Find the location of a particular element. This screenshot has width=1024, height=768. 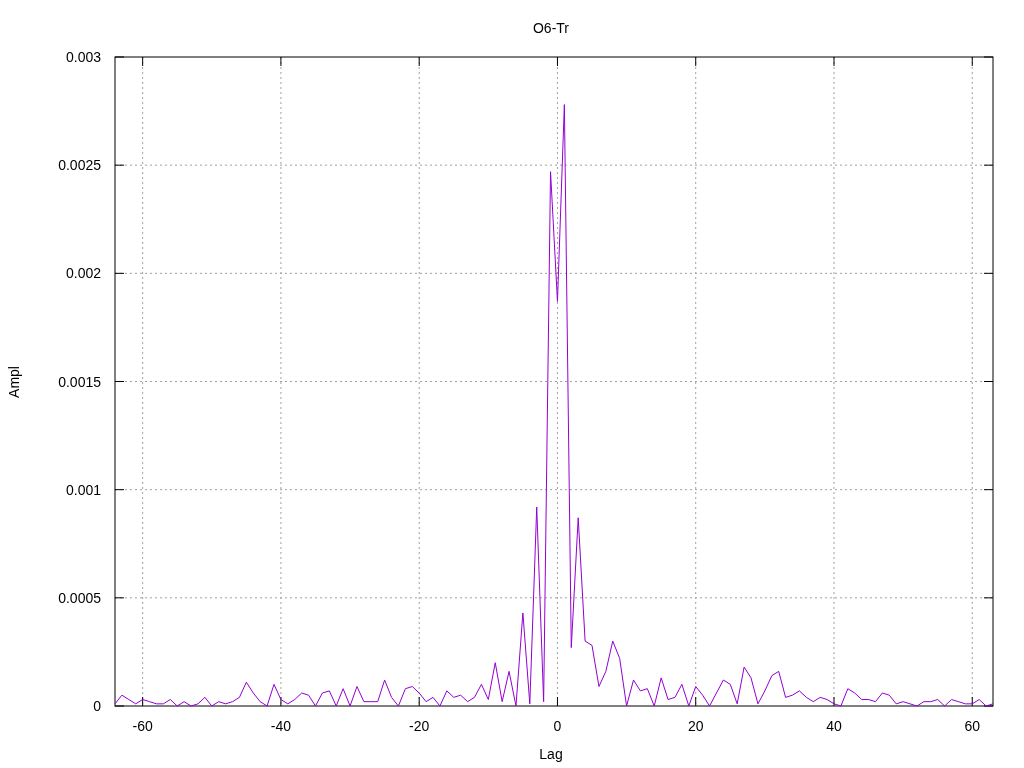

tick-label: 0.0015 is located at coordinates (79, 381).